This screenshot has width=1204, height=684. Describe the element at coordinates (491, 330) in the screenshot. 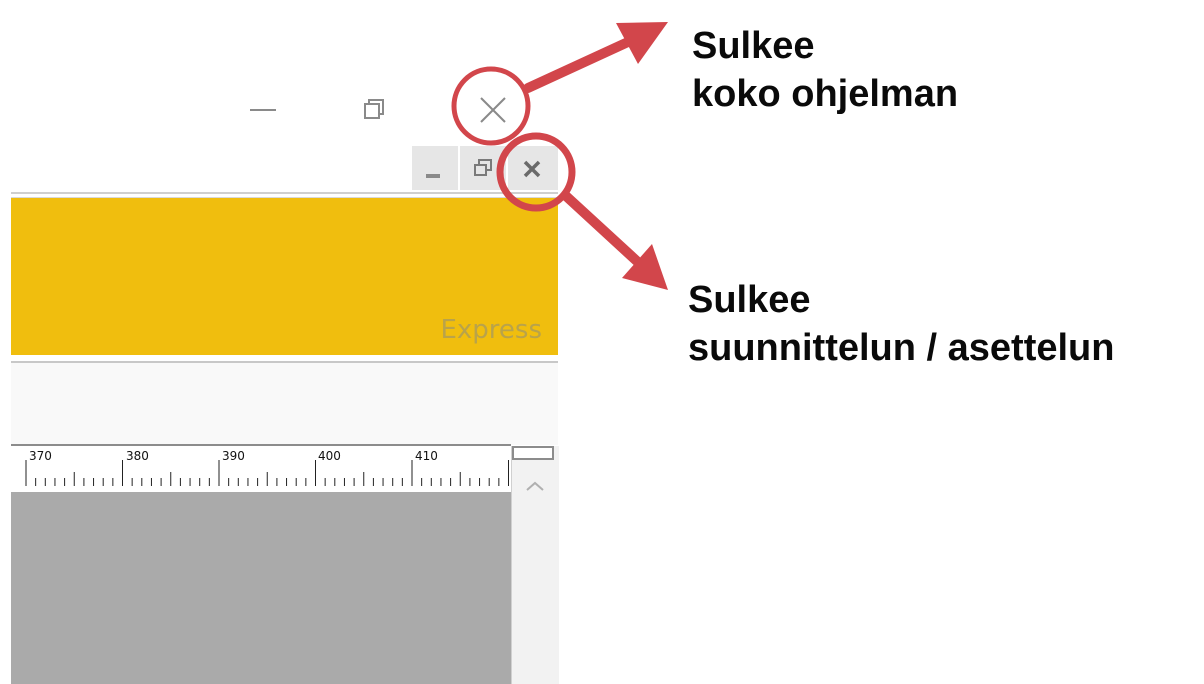

I see `banner-label: Express` at that location.